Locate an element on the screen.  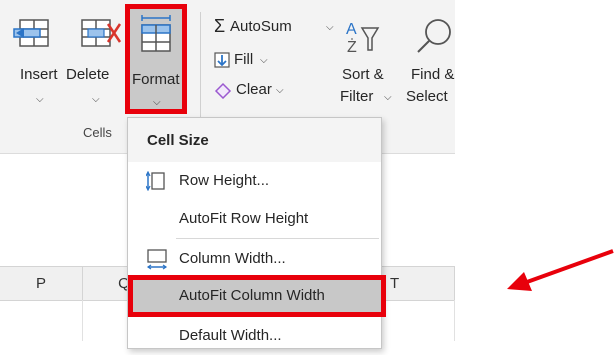
find-select-label-1: Find & is located at coordinates (433, 74).